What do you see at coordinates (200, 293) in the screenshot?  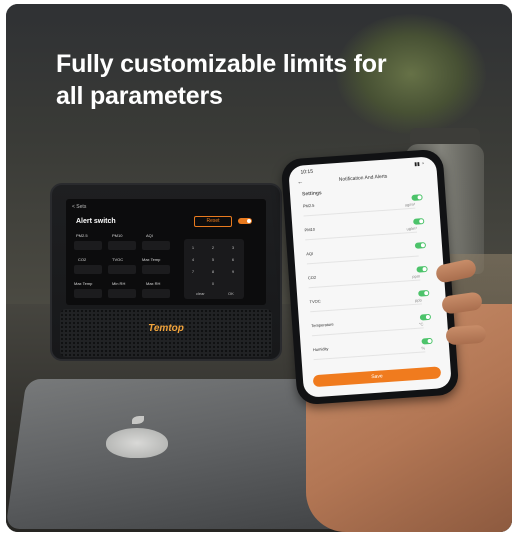 I see `keypad-clear: clear` at bounding box center [200, 293].